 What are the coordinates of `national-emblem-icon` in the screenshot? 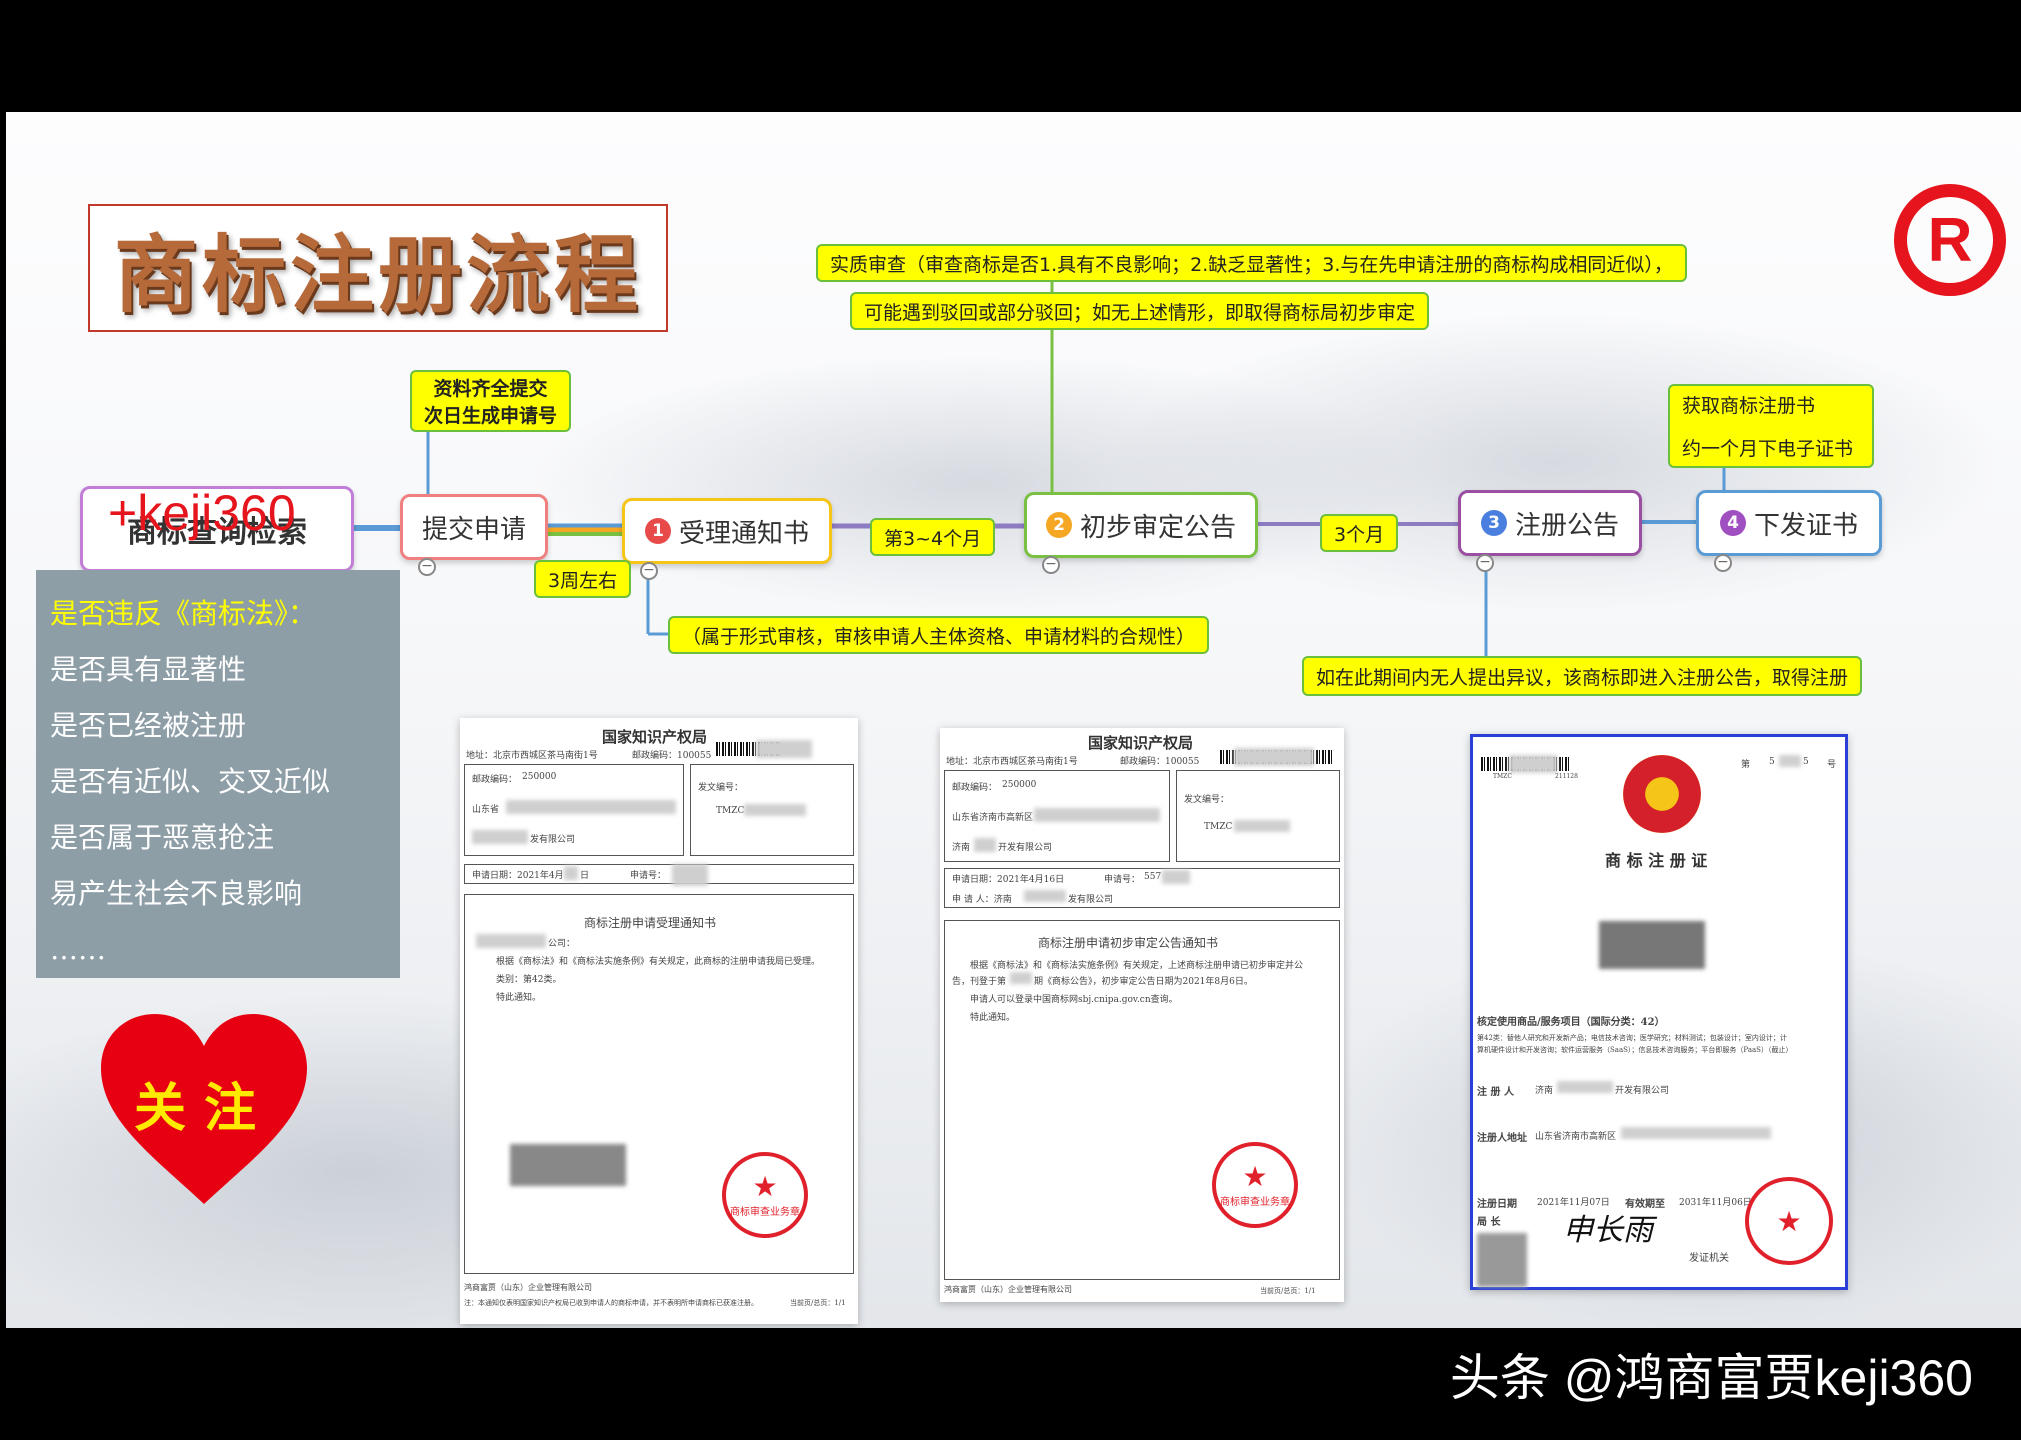 It's located at (1662, 794).